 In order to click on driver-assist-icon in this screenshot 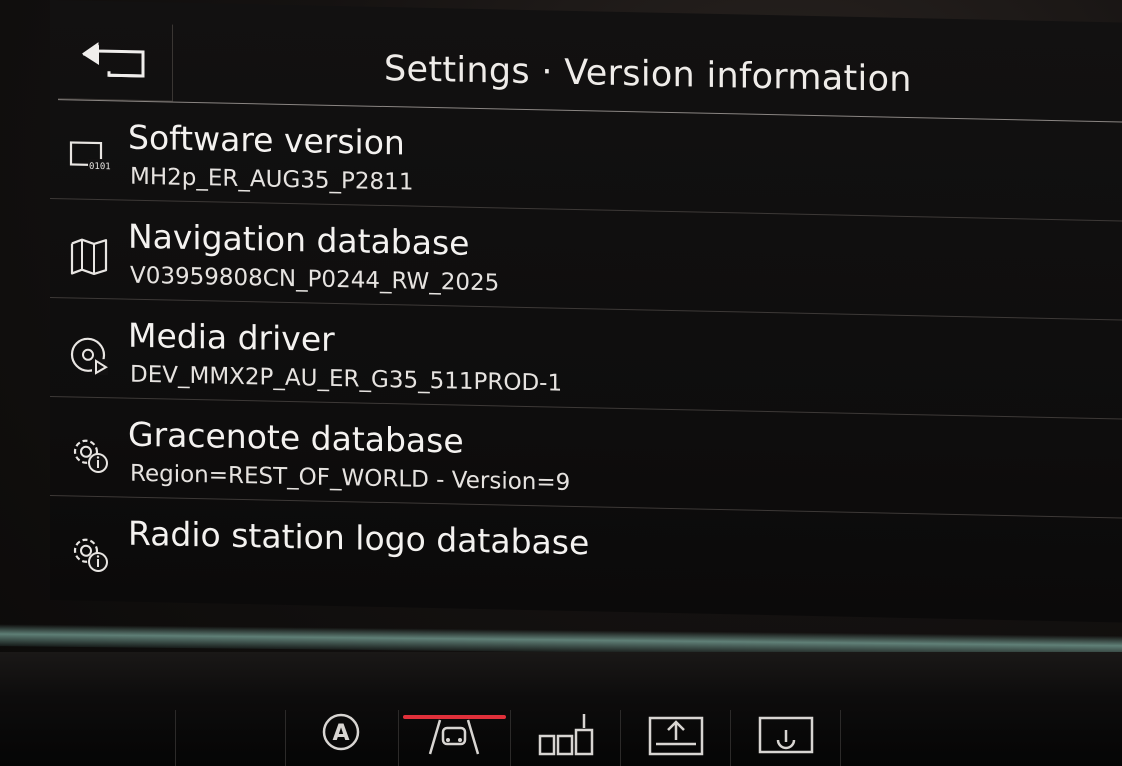, I will do `click(454, 737)`.